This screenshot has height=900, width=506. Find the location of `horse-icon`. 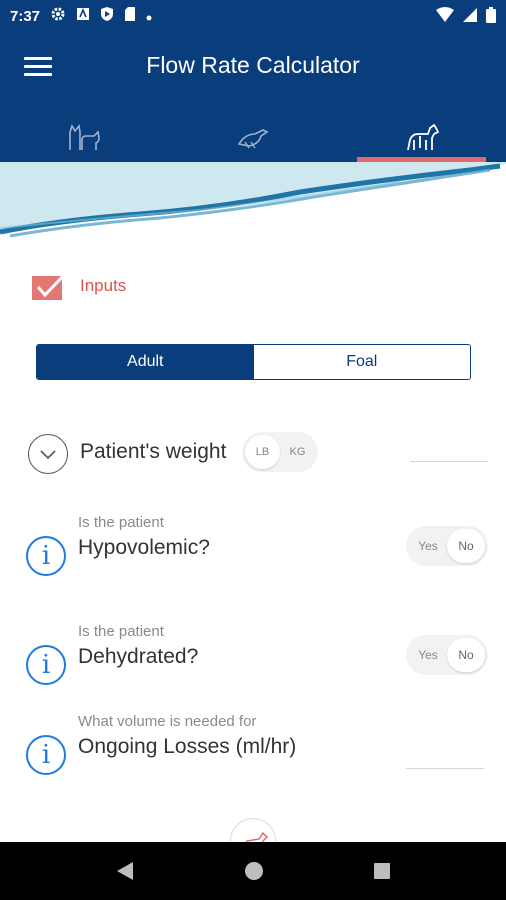

horse-icon is located at coordinates (422, 137).